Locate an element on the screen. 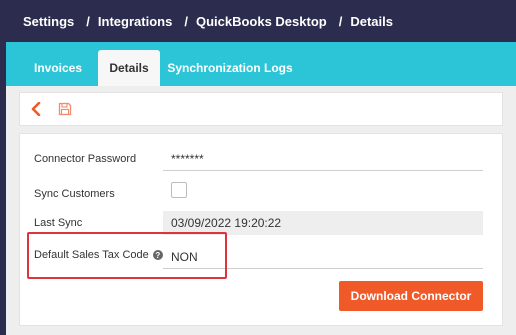 Image resolution: width=516 pixels, height=335 pixels. sync-customers-label: Sync Customers is located at coordinates (74, 194).